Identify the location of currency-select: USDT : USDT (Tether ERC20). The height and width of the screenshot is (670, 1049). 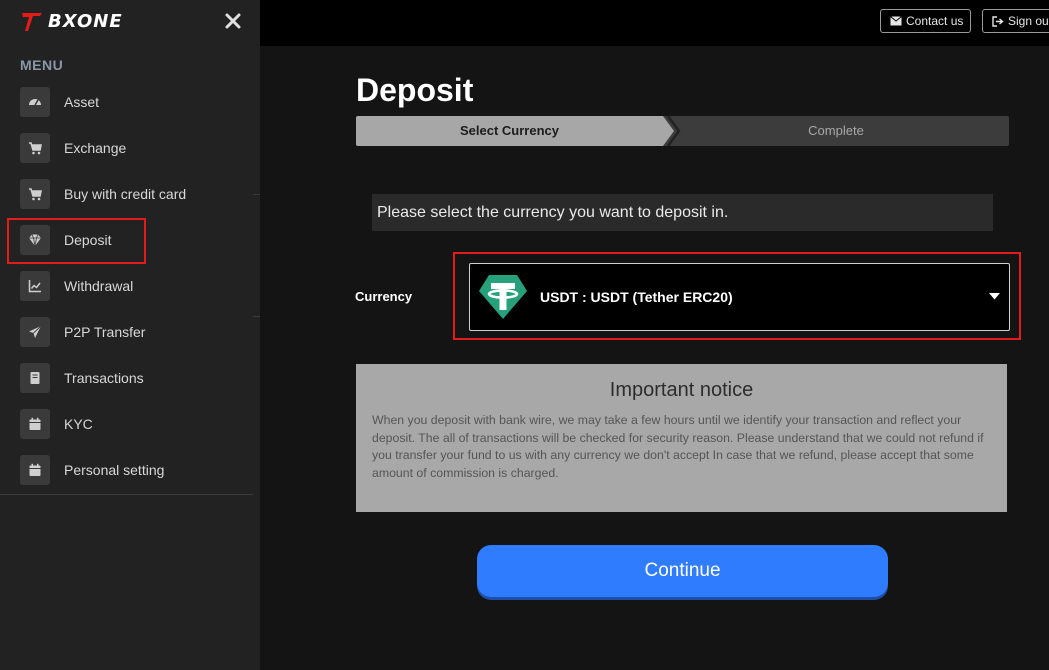
(739, 297).